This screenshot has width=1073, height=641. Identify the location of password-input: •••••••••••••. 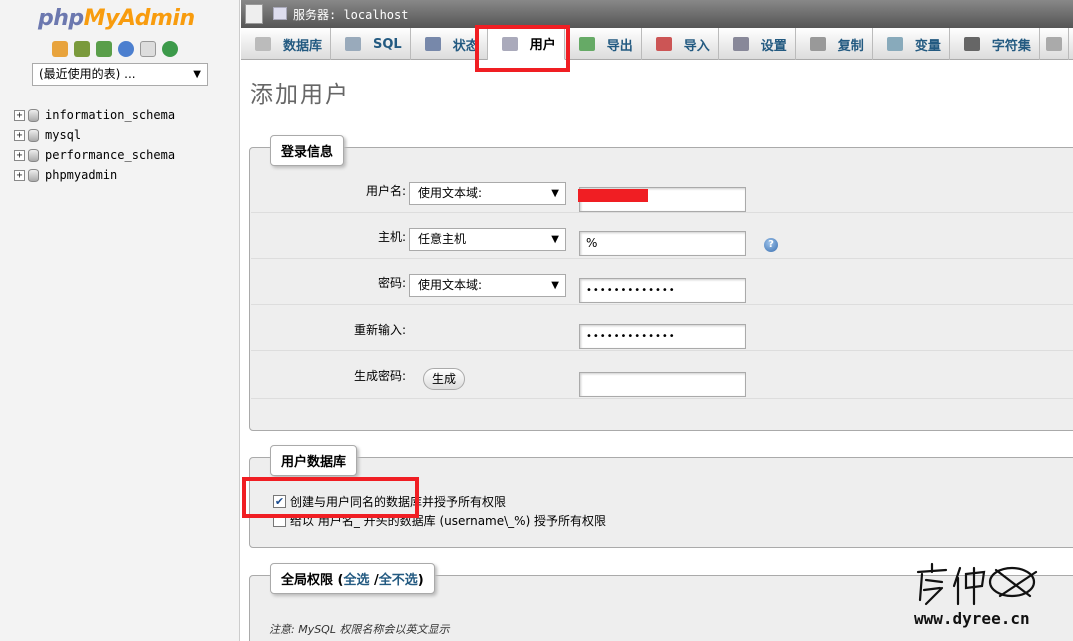
(662, 290).